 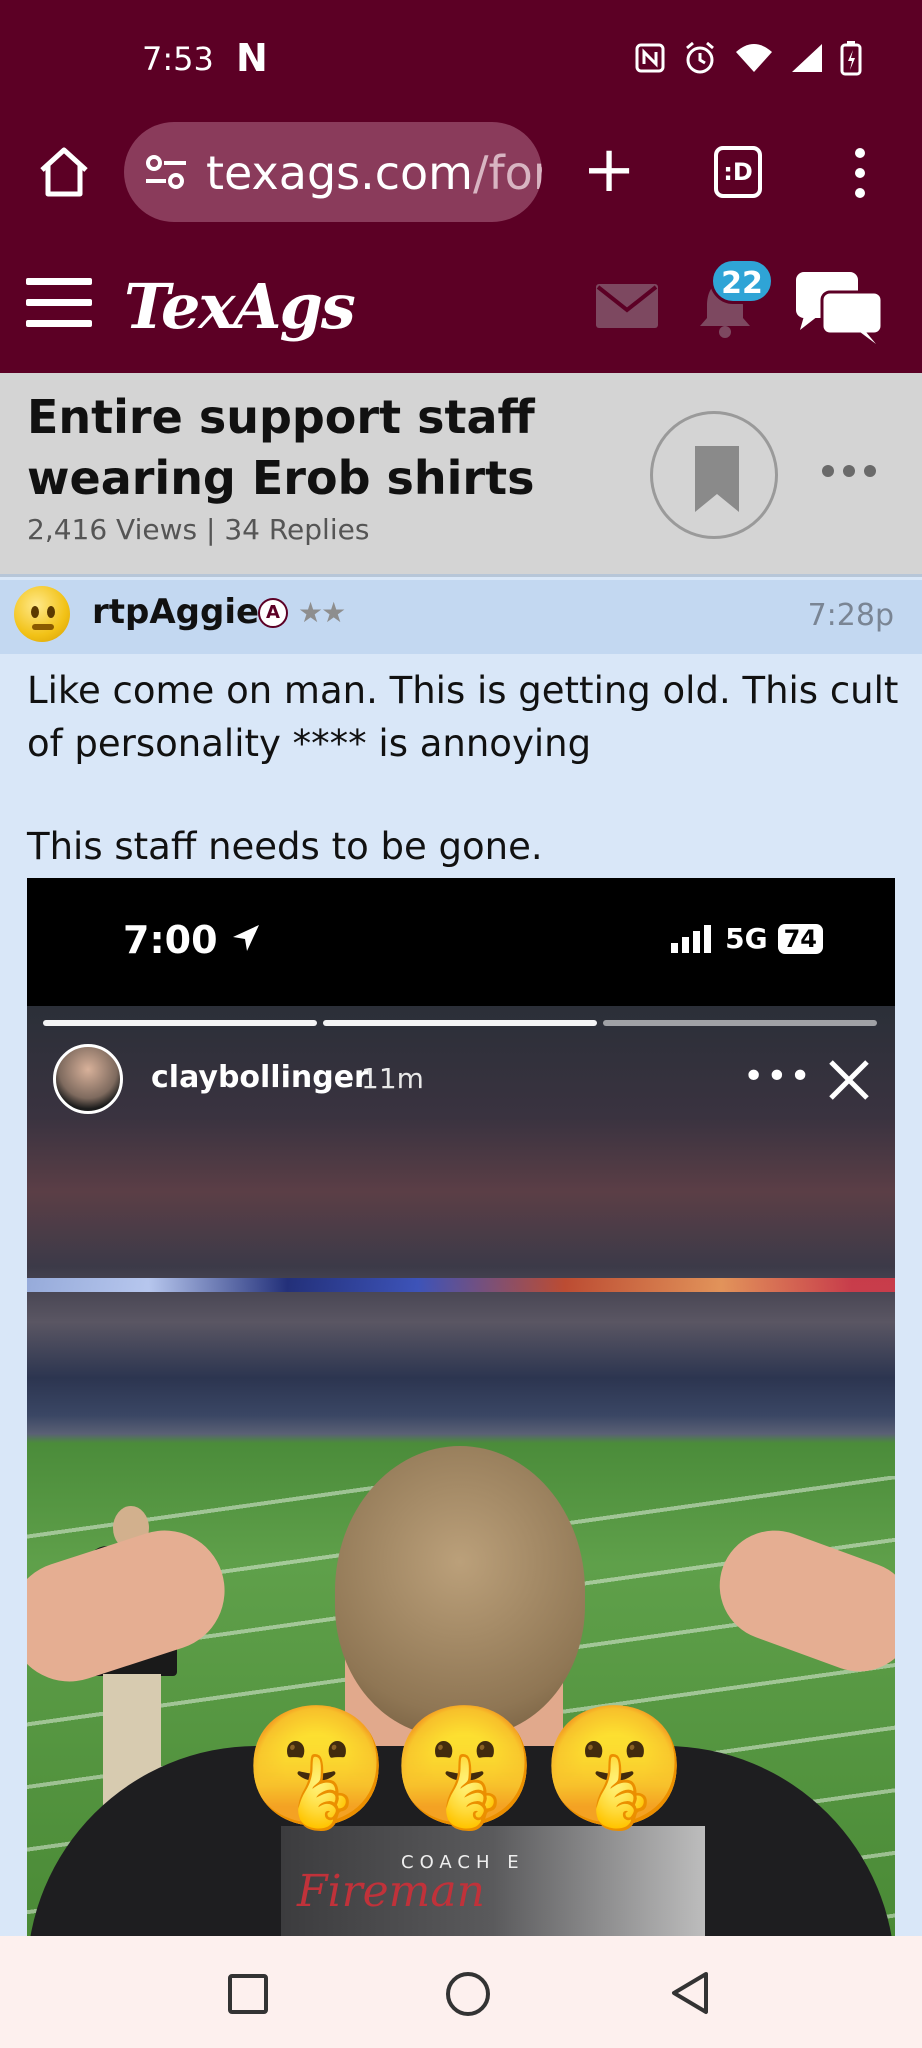 What do you see at coordinates (460, 1591) in the screenshot?
I see `person-head` at bounding box center [460, 1591].